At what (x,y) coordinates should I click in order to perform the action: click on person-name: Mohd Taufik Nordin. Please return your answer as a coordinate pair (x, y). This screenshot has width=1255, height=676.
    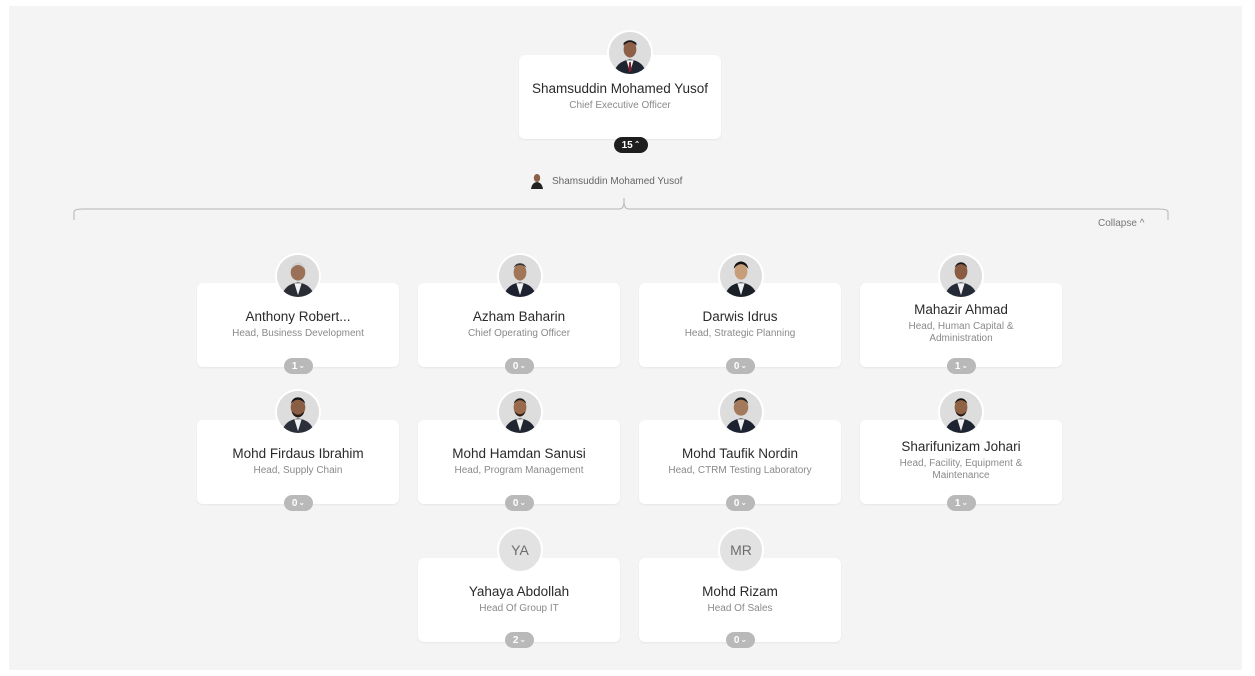
    Looking at the image, I should click on (740, 453).